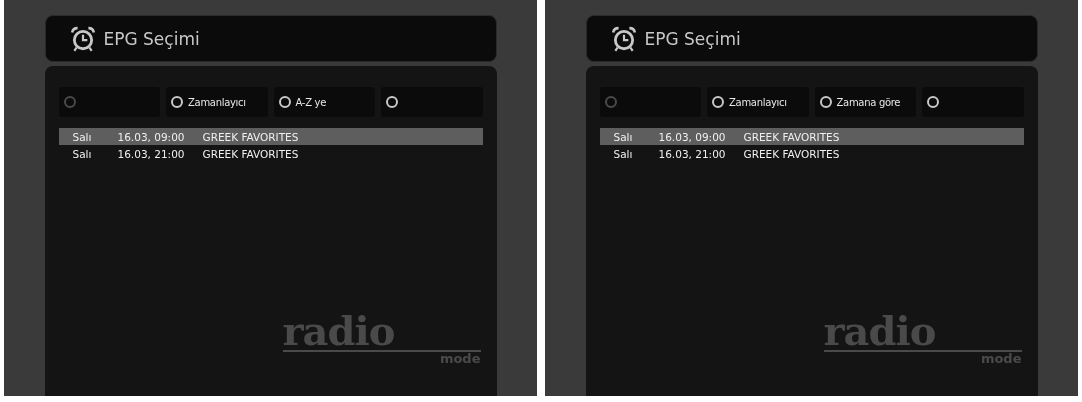  Describe the element at coordinates (324, 102) in the screenshot. I see `option-button: A-Z ye` at that location.